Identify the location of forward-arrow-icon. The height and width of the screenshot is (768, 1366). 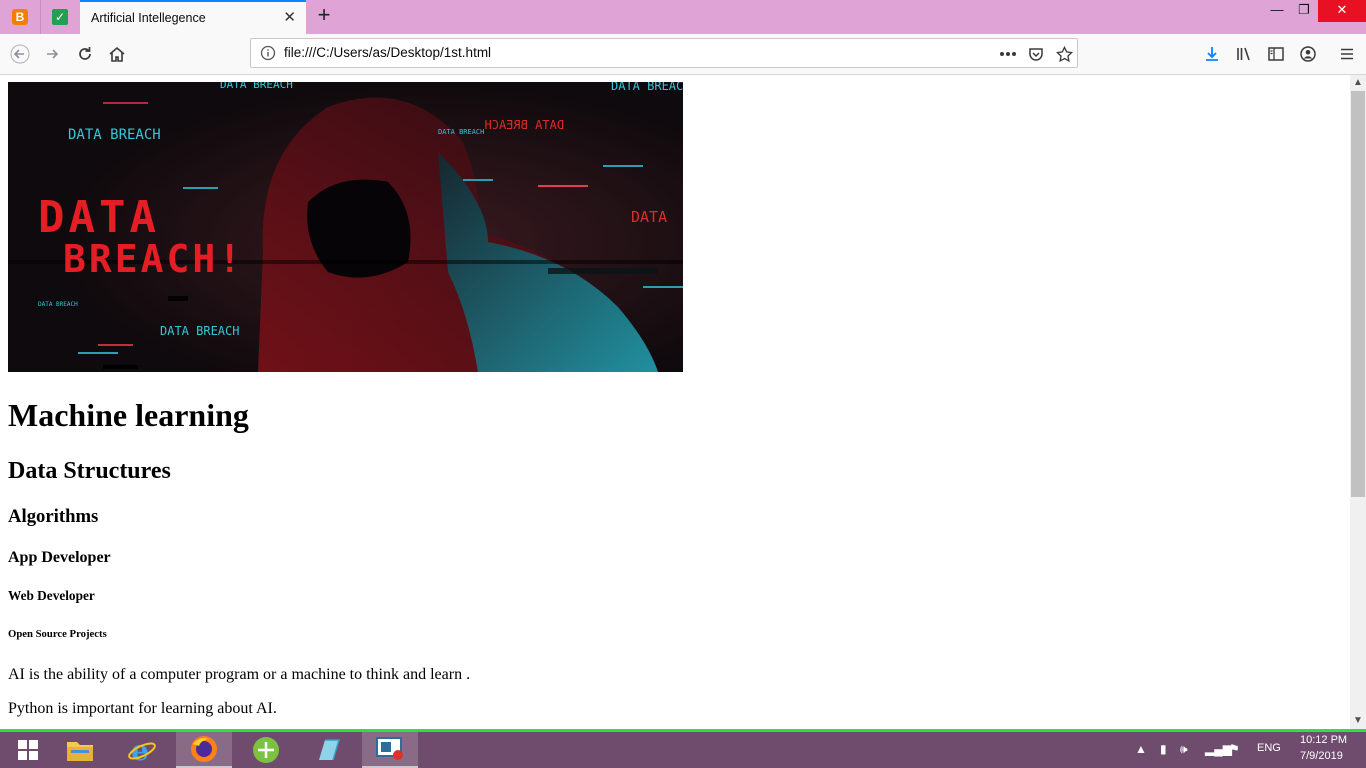
(53, 54).